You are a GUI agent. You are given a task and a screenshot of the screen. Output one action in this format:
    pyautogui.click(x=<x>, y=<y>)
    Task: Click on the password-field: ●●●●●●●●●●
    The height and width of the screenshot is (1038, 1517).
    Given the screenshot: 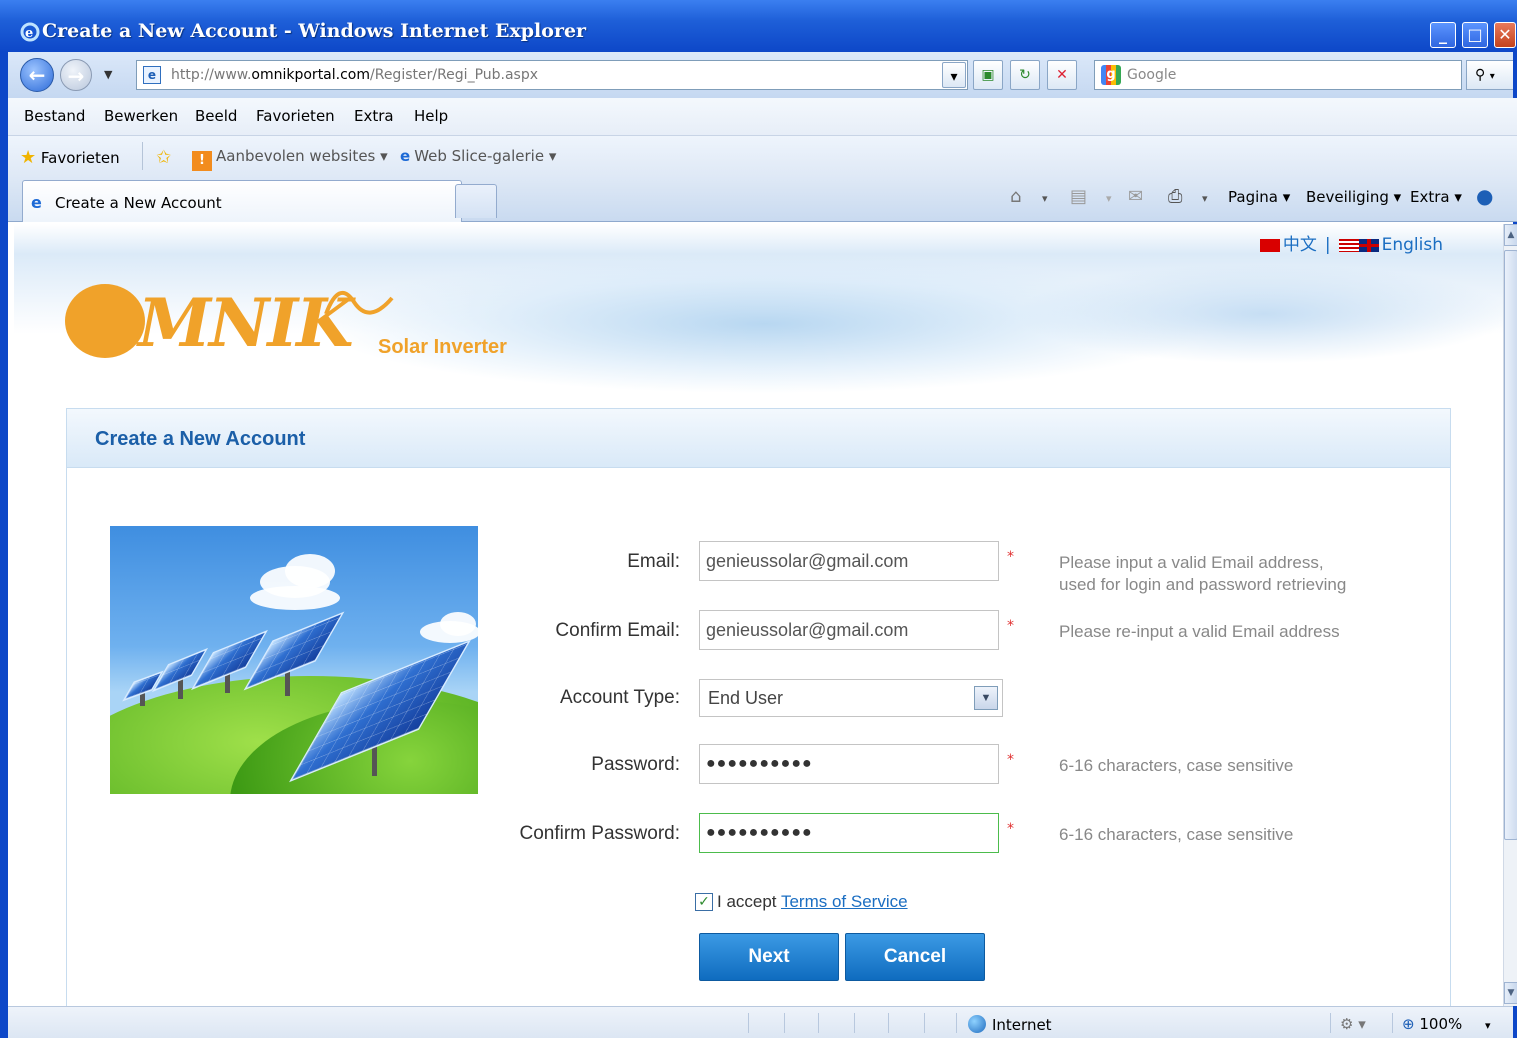 What is the action you would take?
    pyautogui.click(x=849, y=764)
    